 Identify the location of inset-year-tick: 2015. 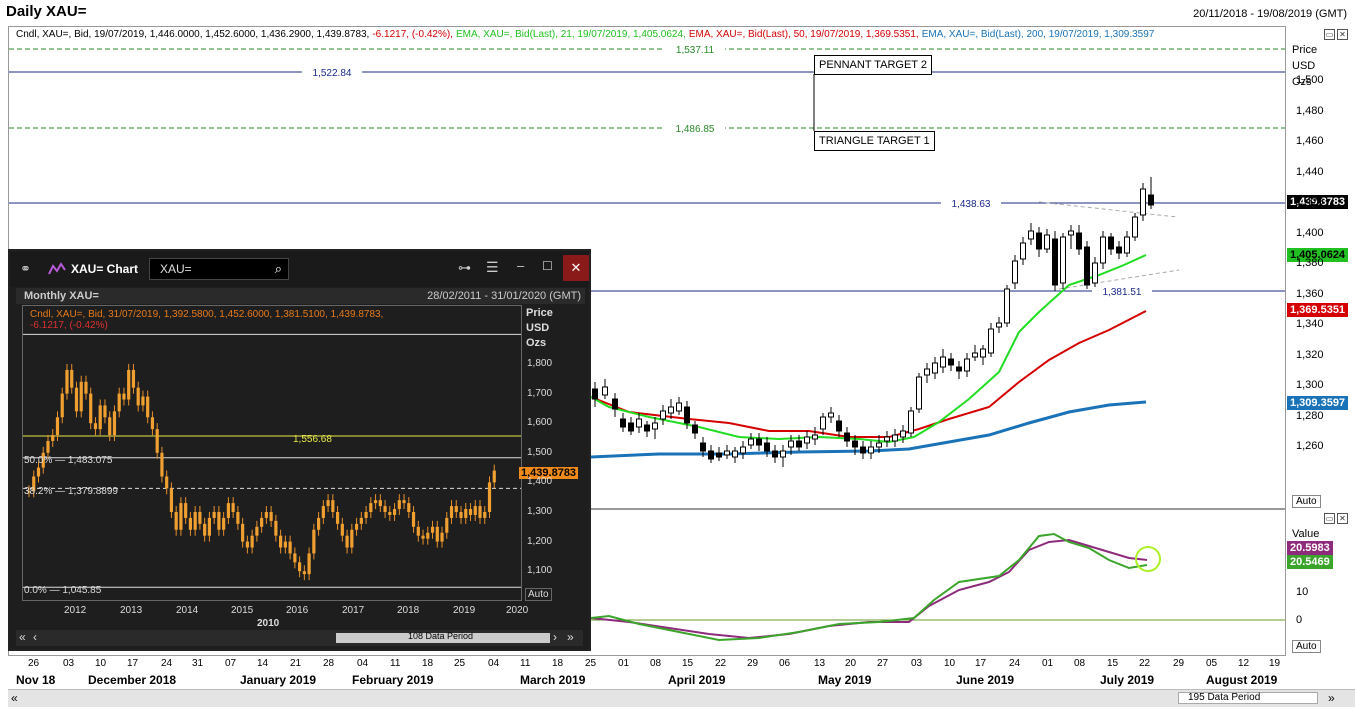
(242, 610).